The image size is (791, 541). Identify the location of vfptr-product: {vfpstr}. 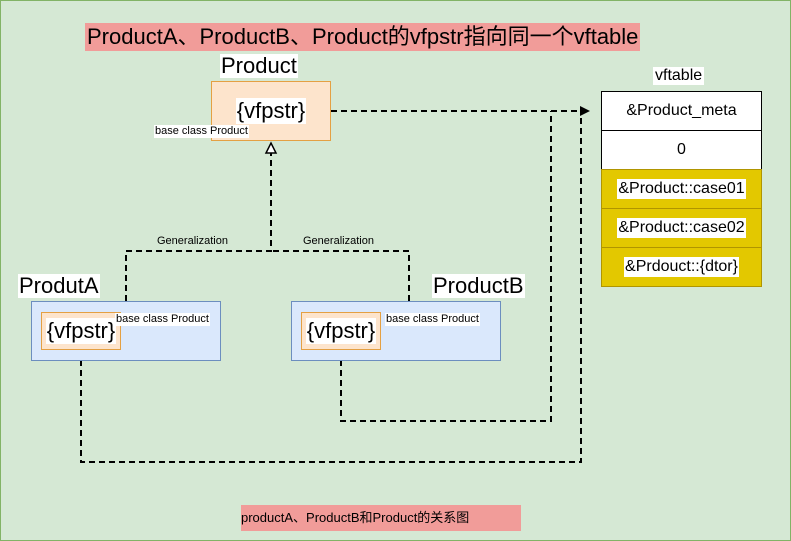
(271, 111).